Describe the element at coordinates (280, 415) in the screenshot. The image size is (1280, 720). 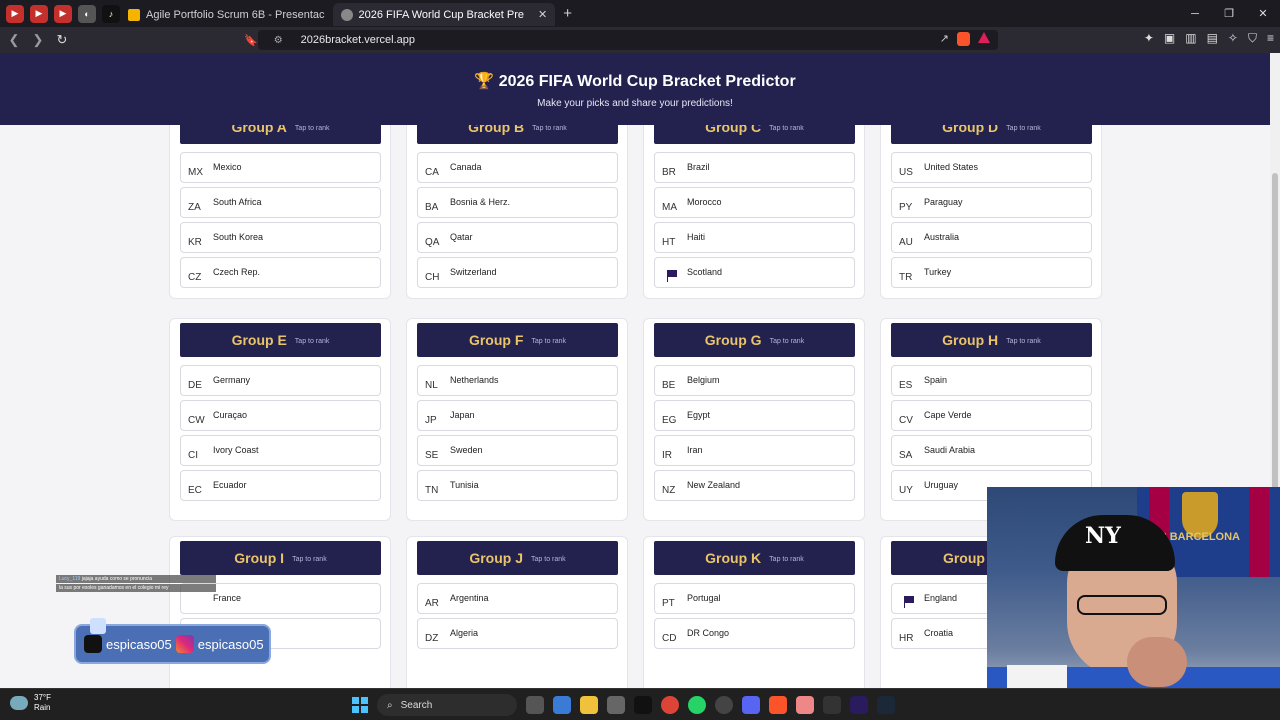
I see `team-row: CW Curaçao` at that location.